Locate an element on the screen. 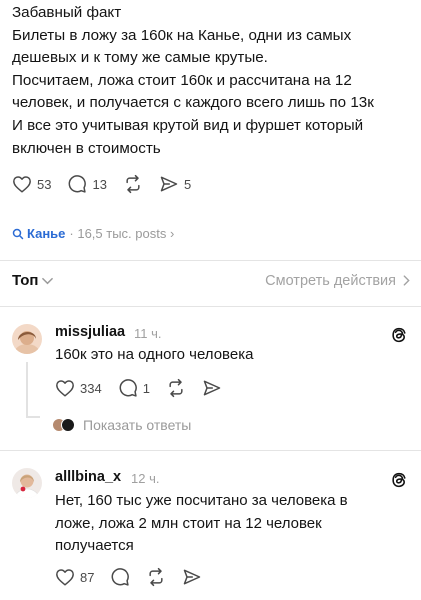  topic-name: Канье is located at coordinates (46, 233).